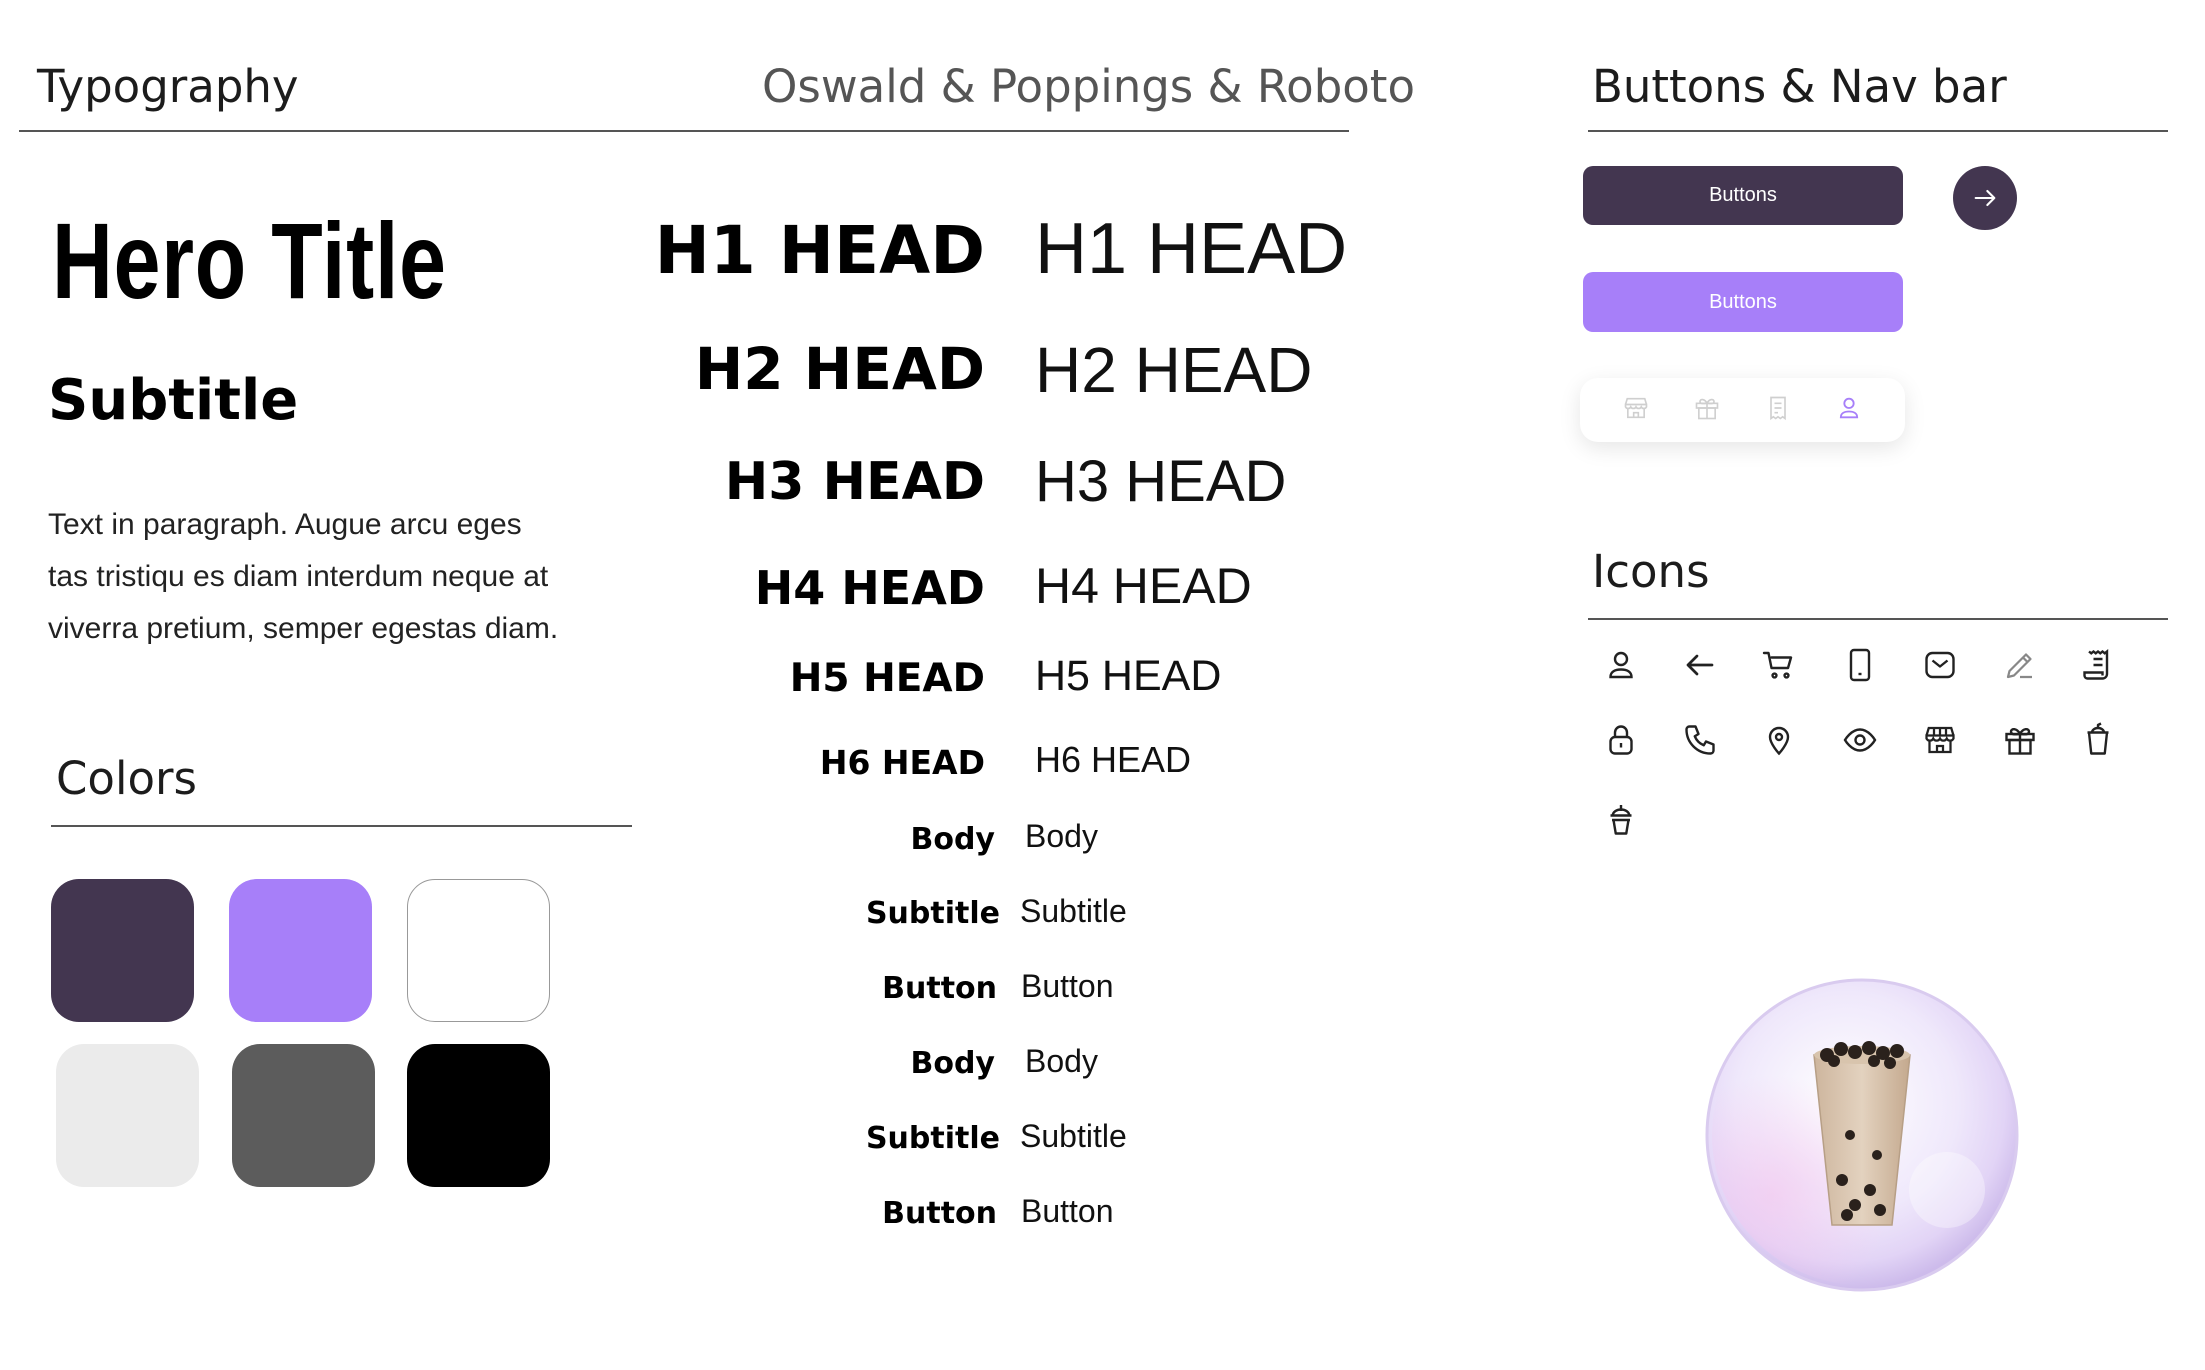 The width and height of the screenshot is (2205, 1370). I want to click on bubble-tea-illustration, so click(1862, 1135).